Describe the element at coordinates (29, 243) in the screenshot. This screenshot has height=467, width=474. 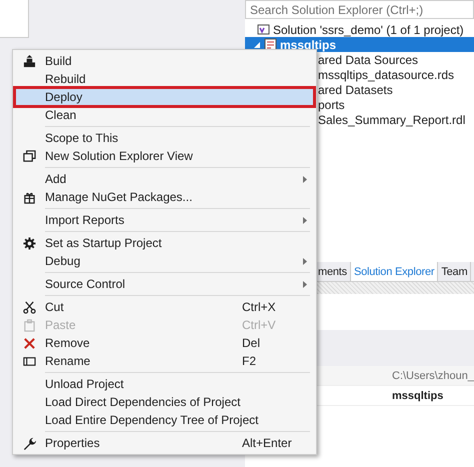
I see `gear-icon` at that location.